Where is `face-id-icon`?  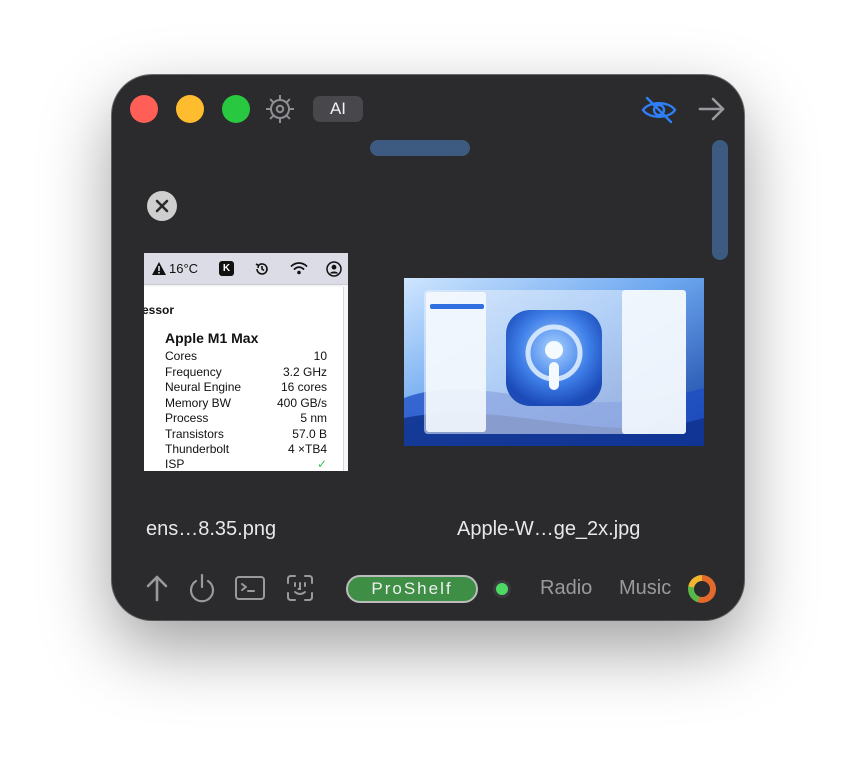 face-id-icon is located at coordinates (300, 588).